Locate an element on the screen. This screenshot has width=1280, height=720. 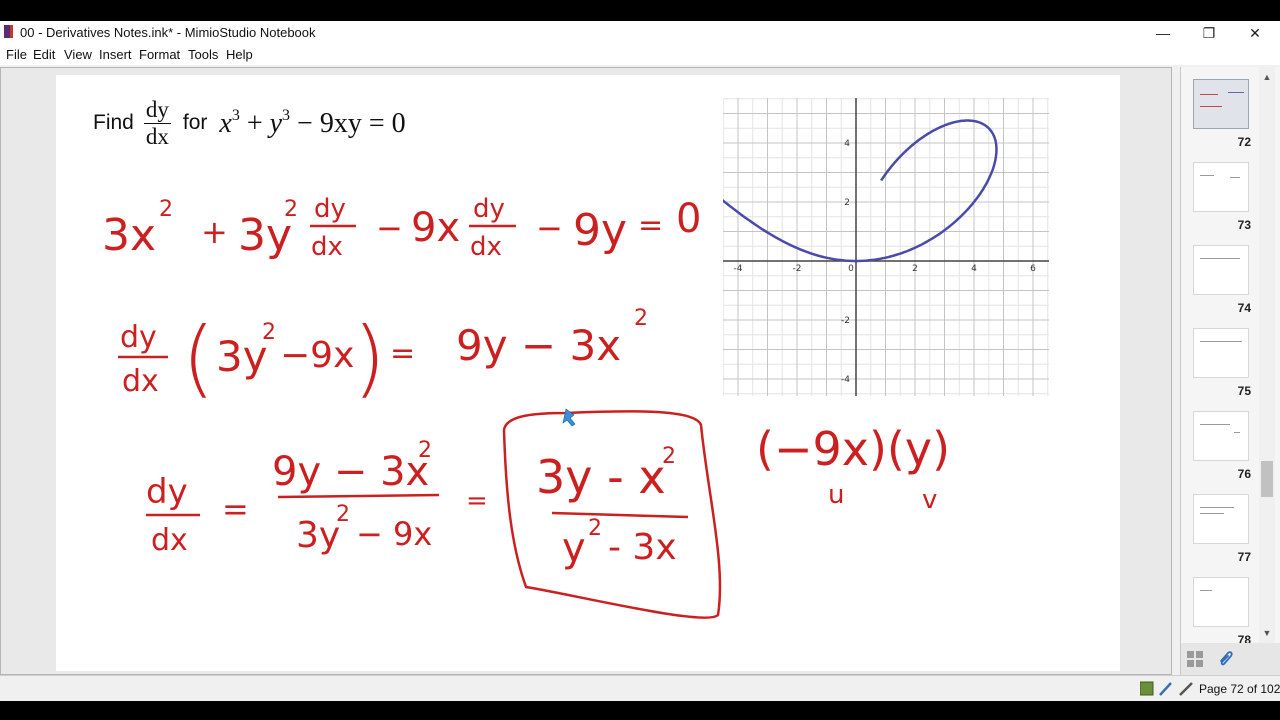
menu-tools: Tools is located at coordinates (203, 54).